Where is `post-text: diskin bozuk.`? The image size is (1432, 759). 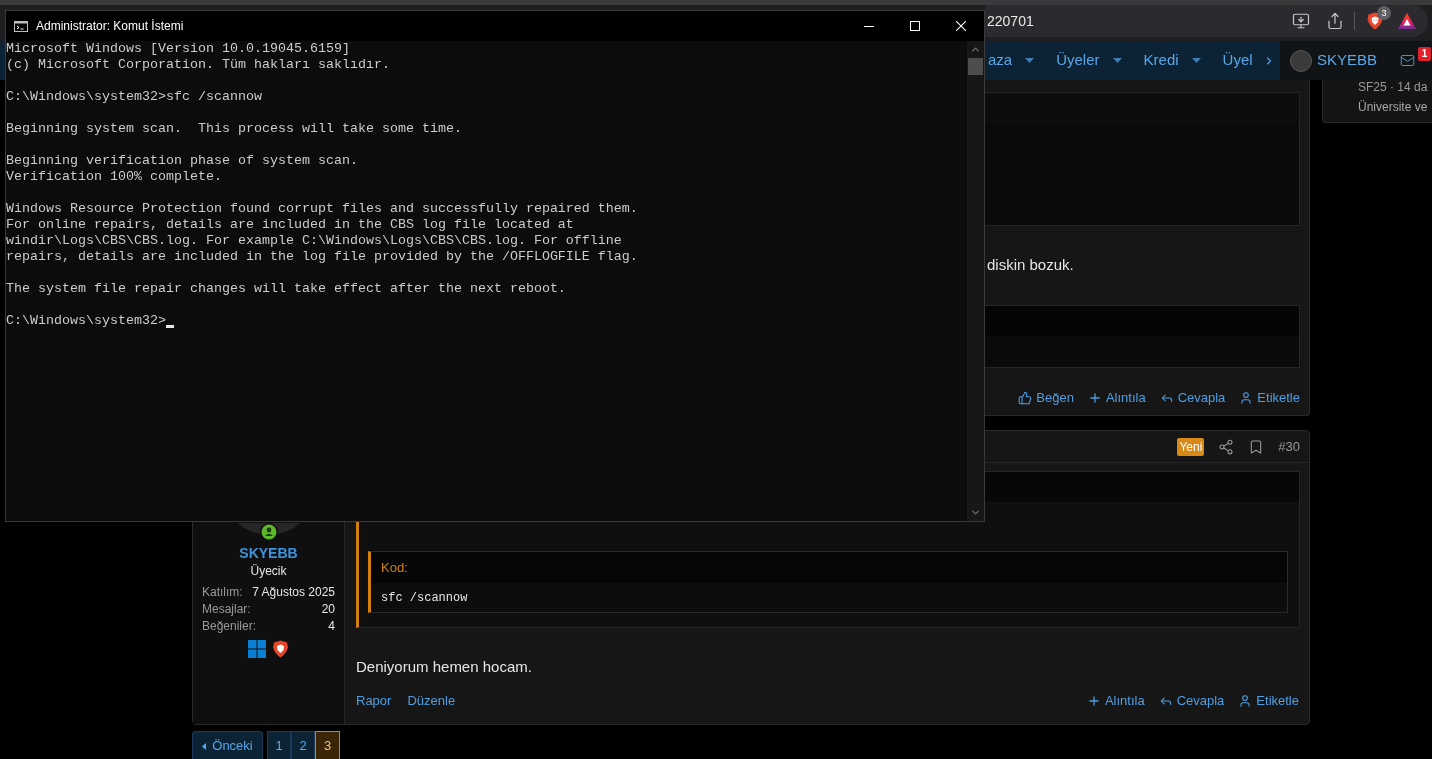 post-text: diskin bozuk. is located at coordinates (1030, 265).